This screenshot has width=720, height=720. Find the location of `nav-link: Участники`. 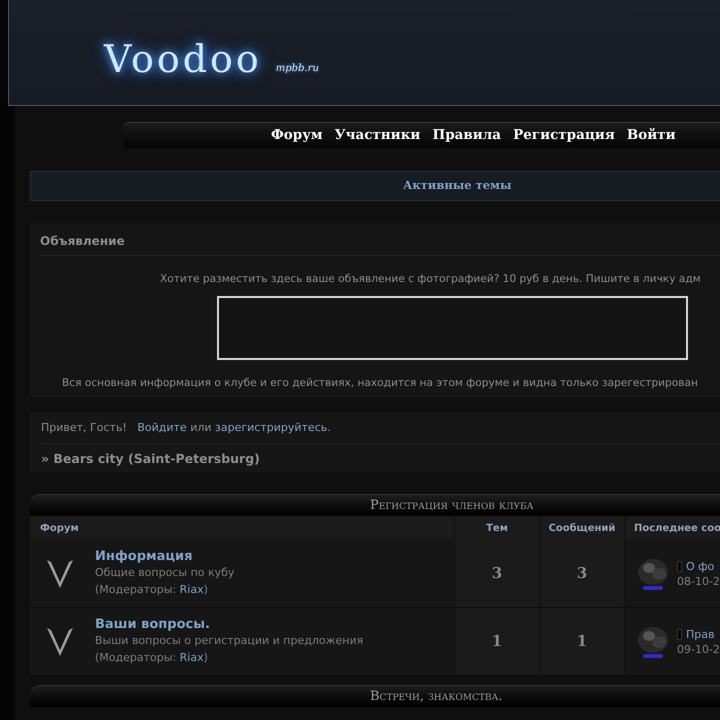

nav-link: Участники is located at coordinates (377, 135).